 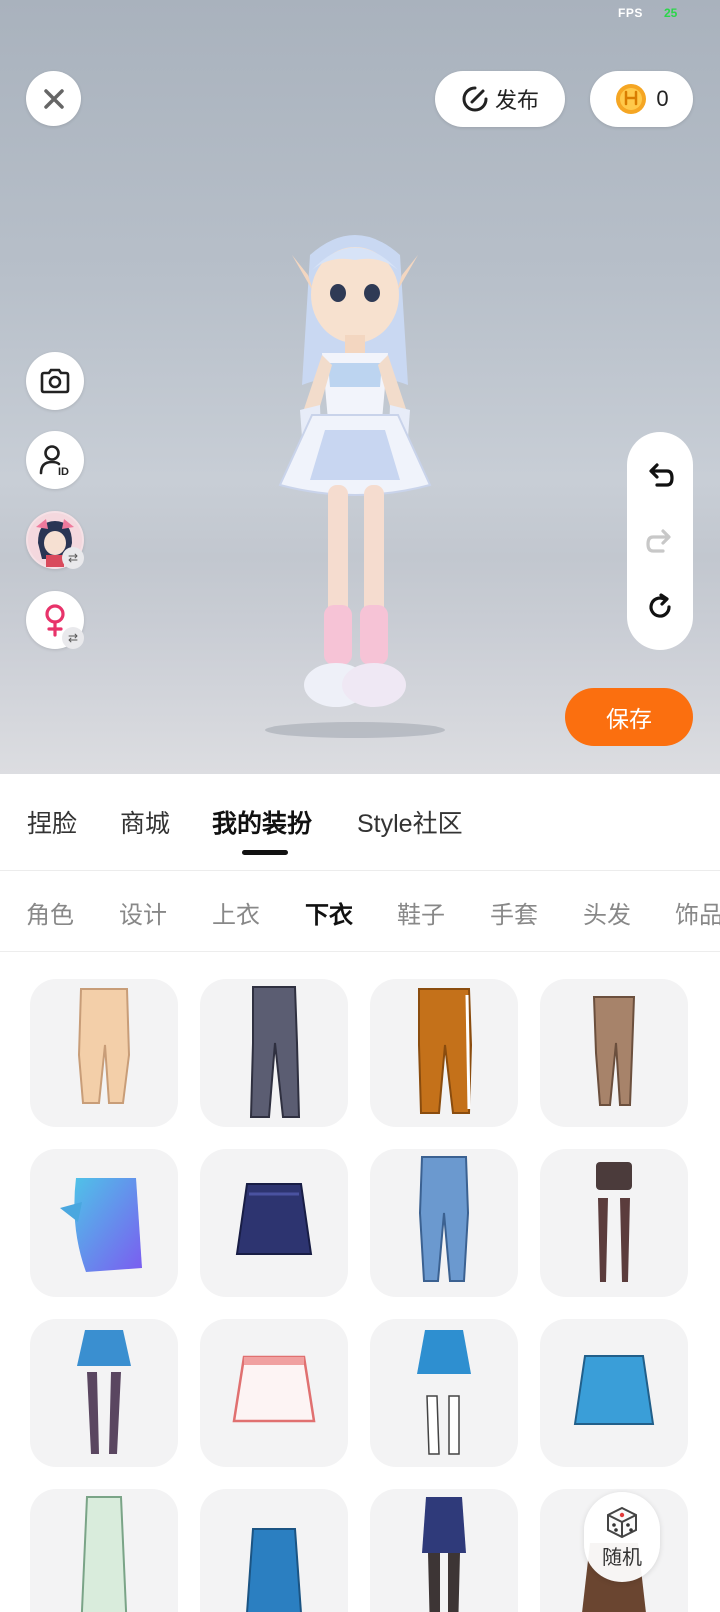 I want to click on dice-icon, so click(x=622, y=1522).